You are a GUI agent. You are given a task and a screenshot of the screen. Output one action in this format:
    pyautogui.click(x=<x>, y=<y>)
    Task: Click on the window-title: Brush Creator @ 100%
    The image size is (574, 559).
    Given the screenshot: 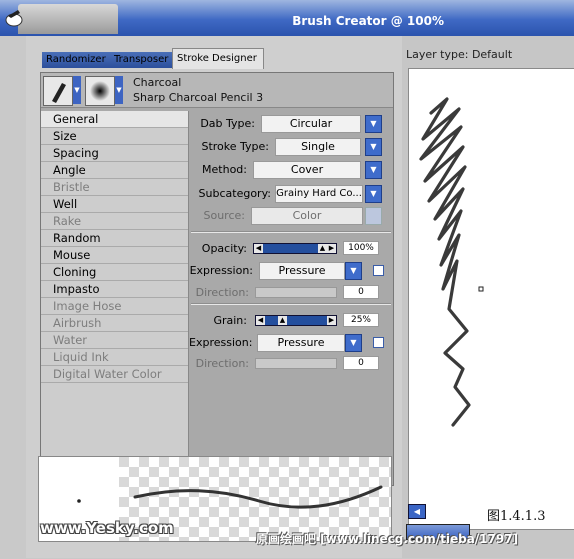 What is the action you would take?
    pyautogui.click(x=368, y=21)
    